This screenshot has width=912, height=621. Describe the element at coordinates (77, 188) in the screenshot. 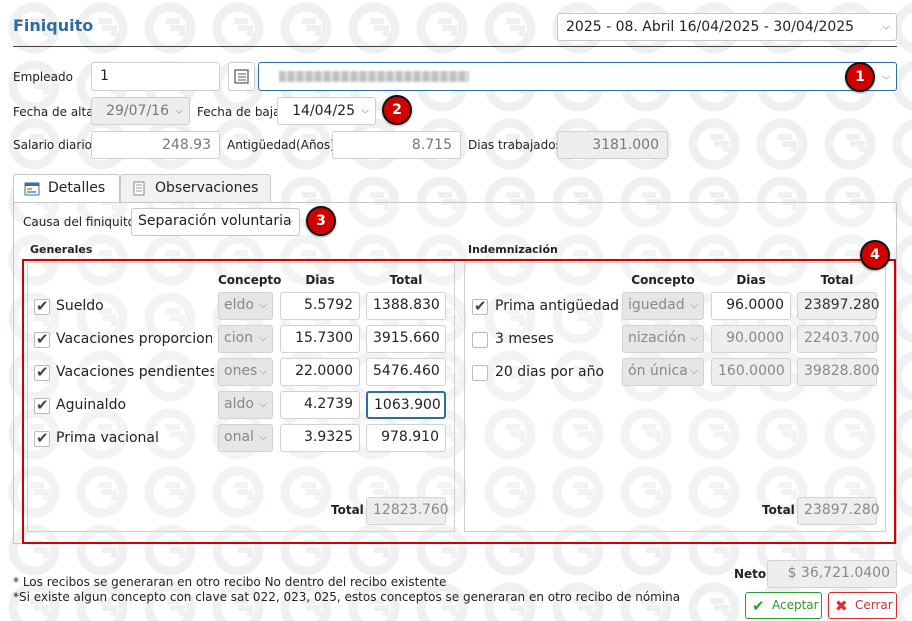

I see `tab-detalles-label: Detalles` at that location.